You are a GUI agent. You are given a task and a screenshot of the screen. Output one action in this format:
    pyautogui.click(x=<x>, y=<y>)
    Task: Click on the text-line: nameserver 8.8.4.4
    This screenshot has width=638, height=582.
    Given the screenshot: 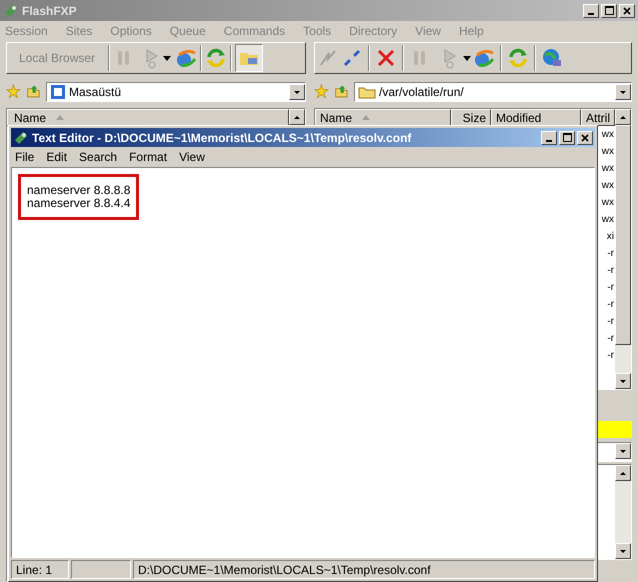 What is the action you would take?
    pyautogui.click(x=78, y=203)
    